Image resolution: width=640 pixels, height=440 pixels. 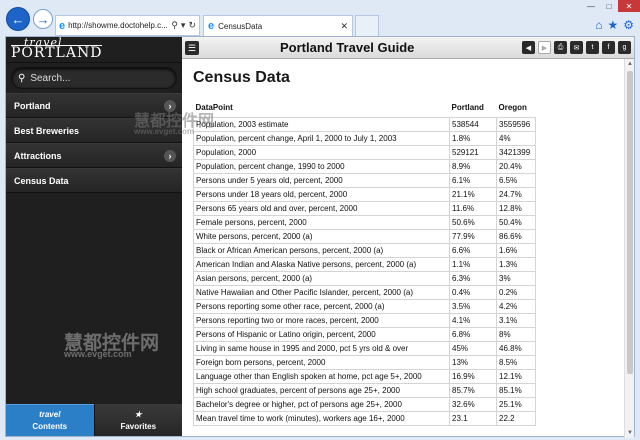 I want to click on sidebar-item-label: Attractions, so click(x=38, y=155).